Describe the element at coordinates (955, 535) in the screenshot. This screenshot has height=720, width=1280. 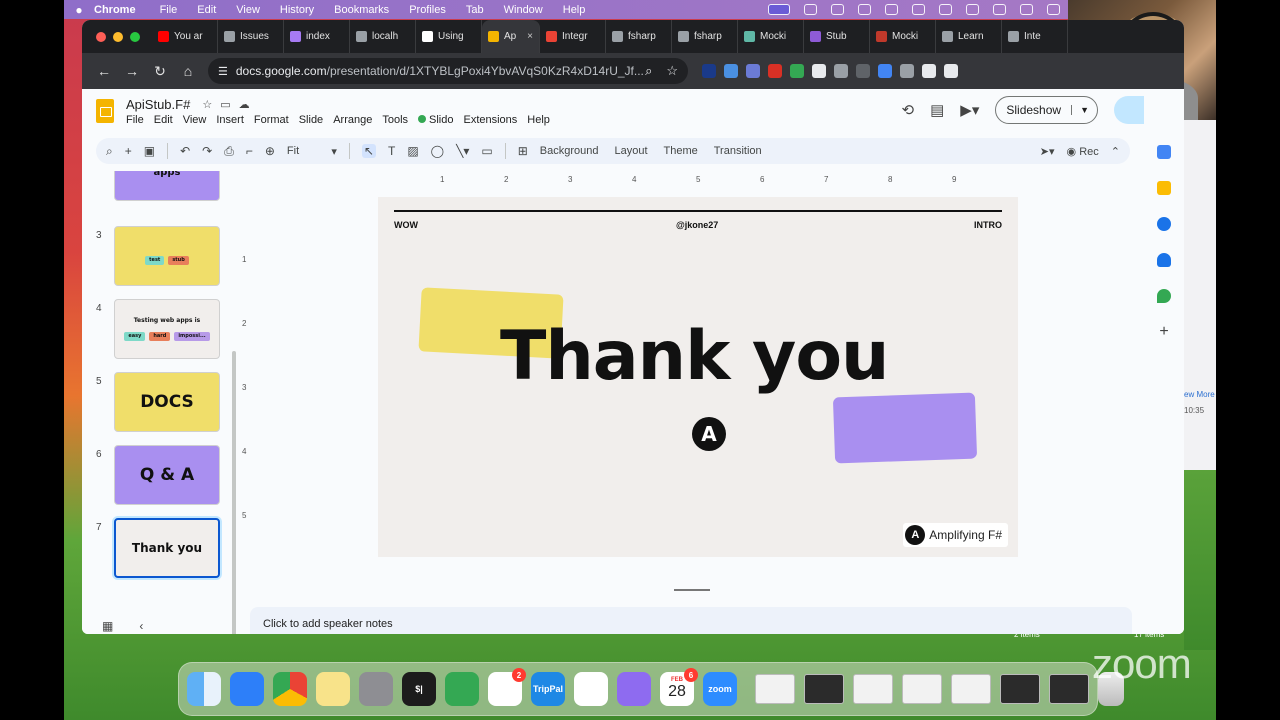
I see `brand-badge: A Amplifying F#` at that location.